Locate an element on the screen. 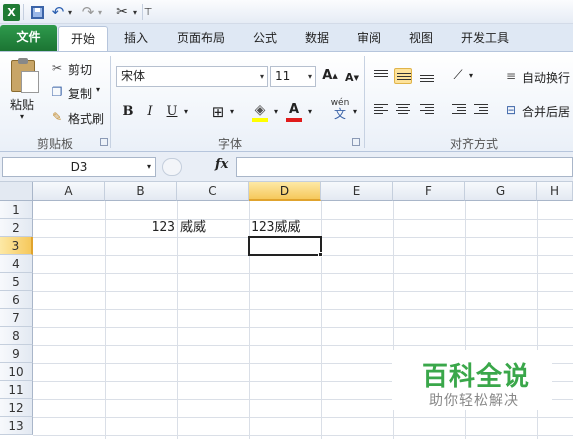 The image size is (573, 439). row-header-6: 6 is located at coordinates (16, 300).